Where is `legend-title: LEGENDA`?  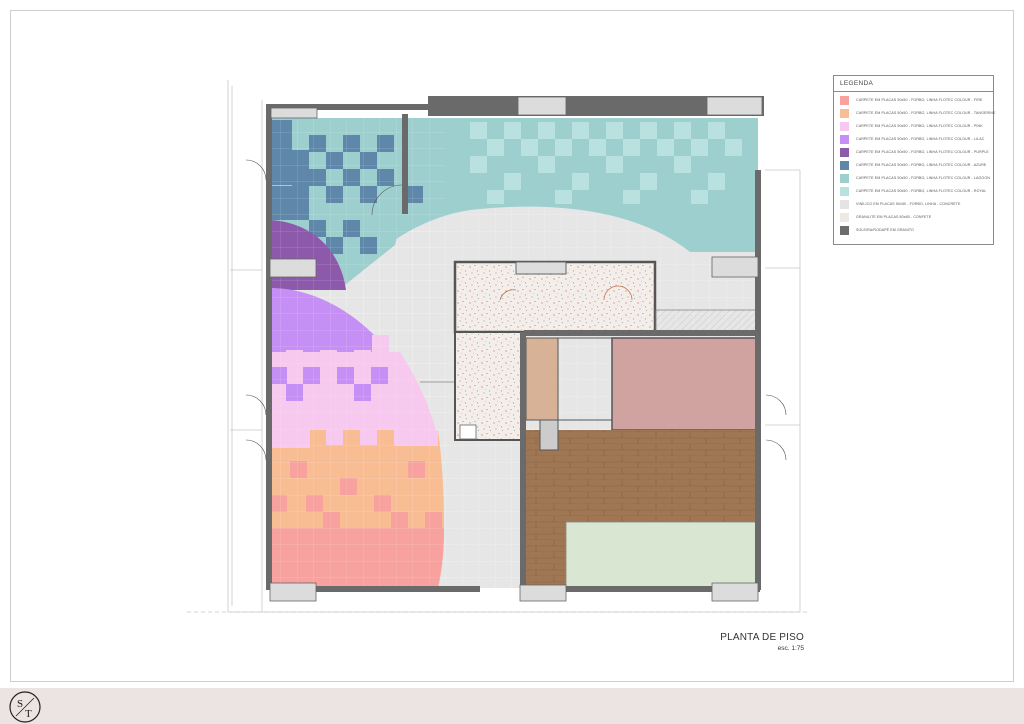 legend-title: LEGENDA is located at coordinates (913, 84).